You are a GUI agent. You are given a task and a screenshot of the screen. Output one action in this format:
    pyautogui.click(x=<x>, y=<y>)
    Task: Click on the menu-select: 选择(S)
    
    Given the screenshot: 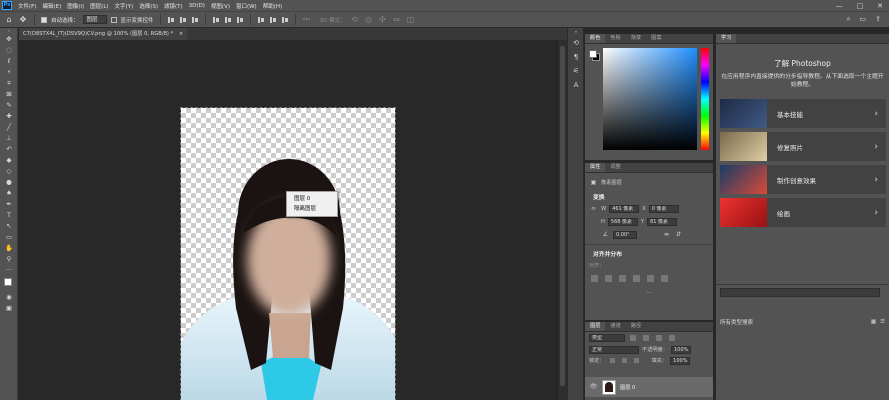 What is the action you would take?
    pyautogui.click(x=148, y=6)
    